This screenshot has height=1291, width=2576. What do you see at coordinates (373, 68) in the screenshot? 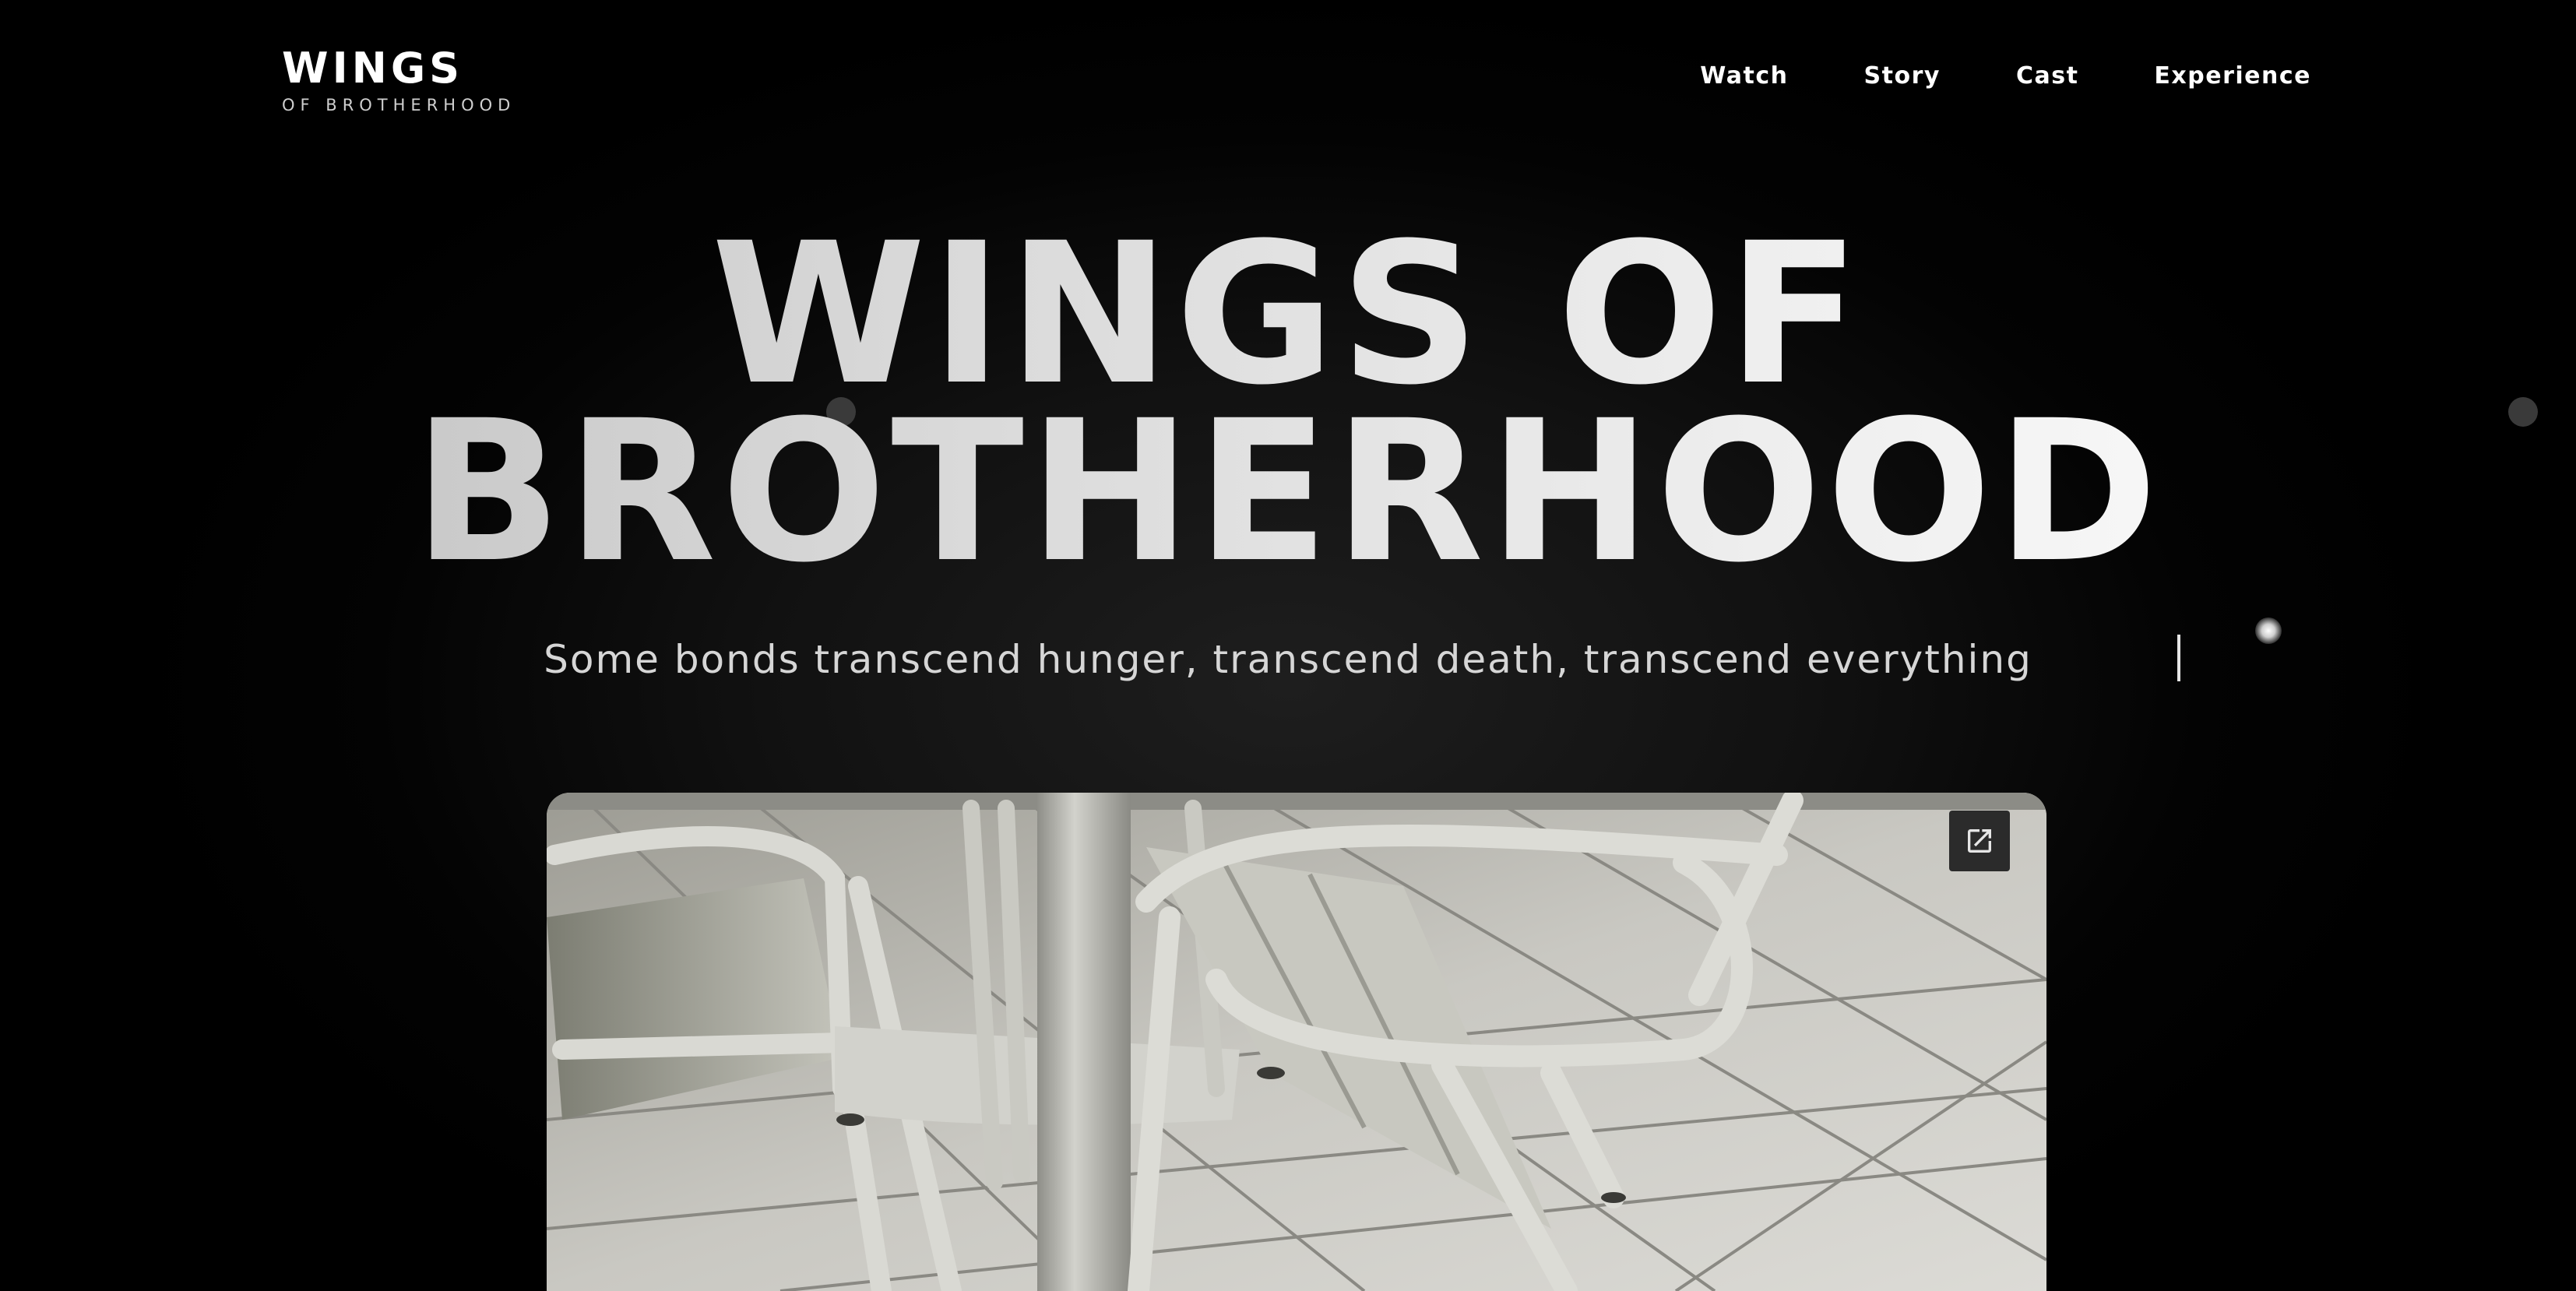
I see `logo-title: WINGS` at bounding box center [373, 68].